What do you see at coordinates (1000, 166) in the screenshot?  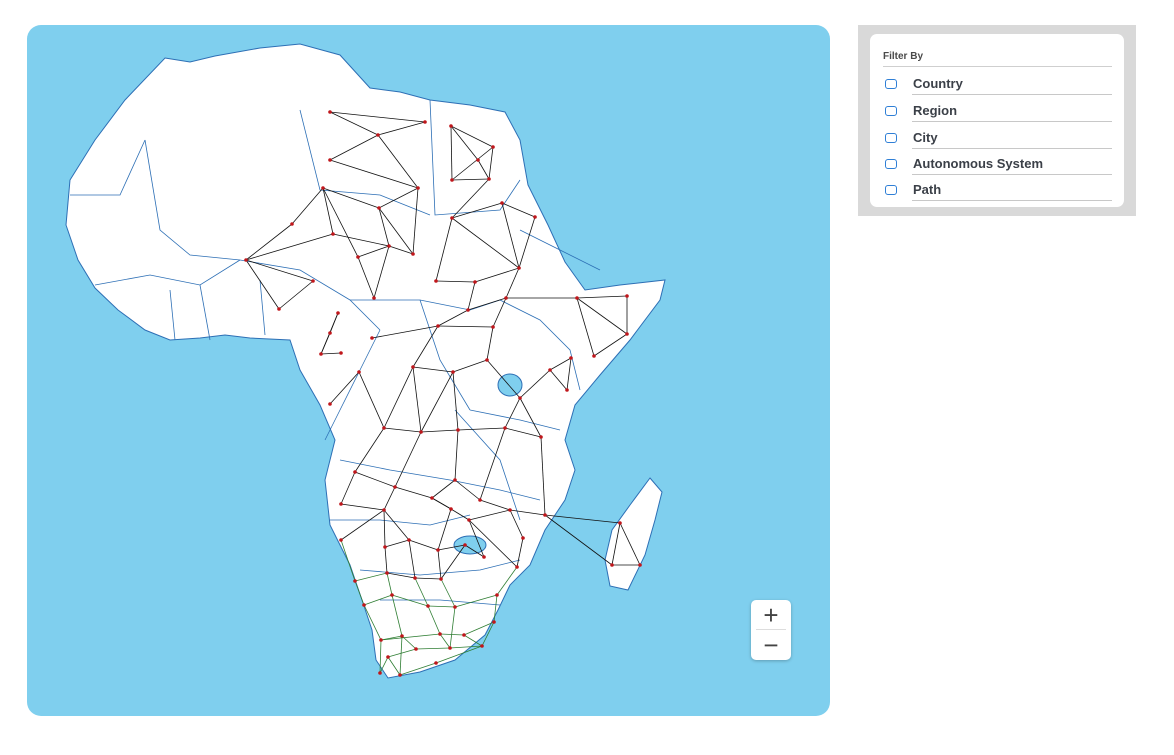 I see `filter-option-autonomous-system: Autonomous System` at bounding box center [1000, 166].